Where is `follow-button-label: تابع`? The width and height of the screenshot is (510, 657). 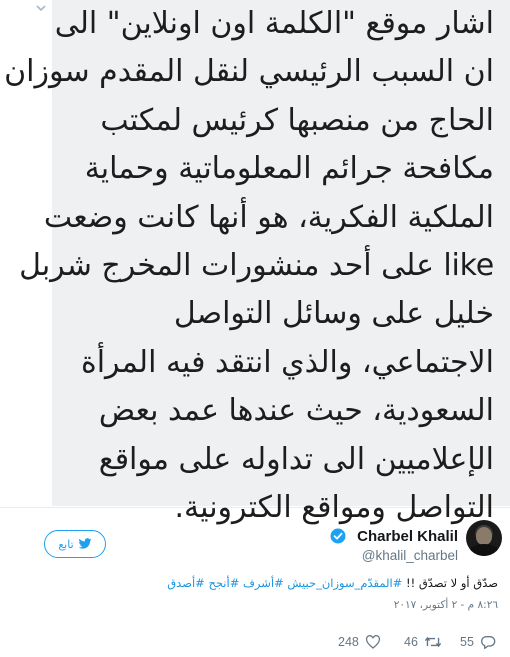 follow-button-label: تابع is located at coordinates (66, 544).